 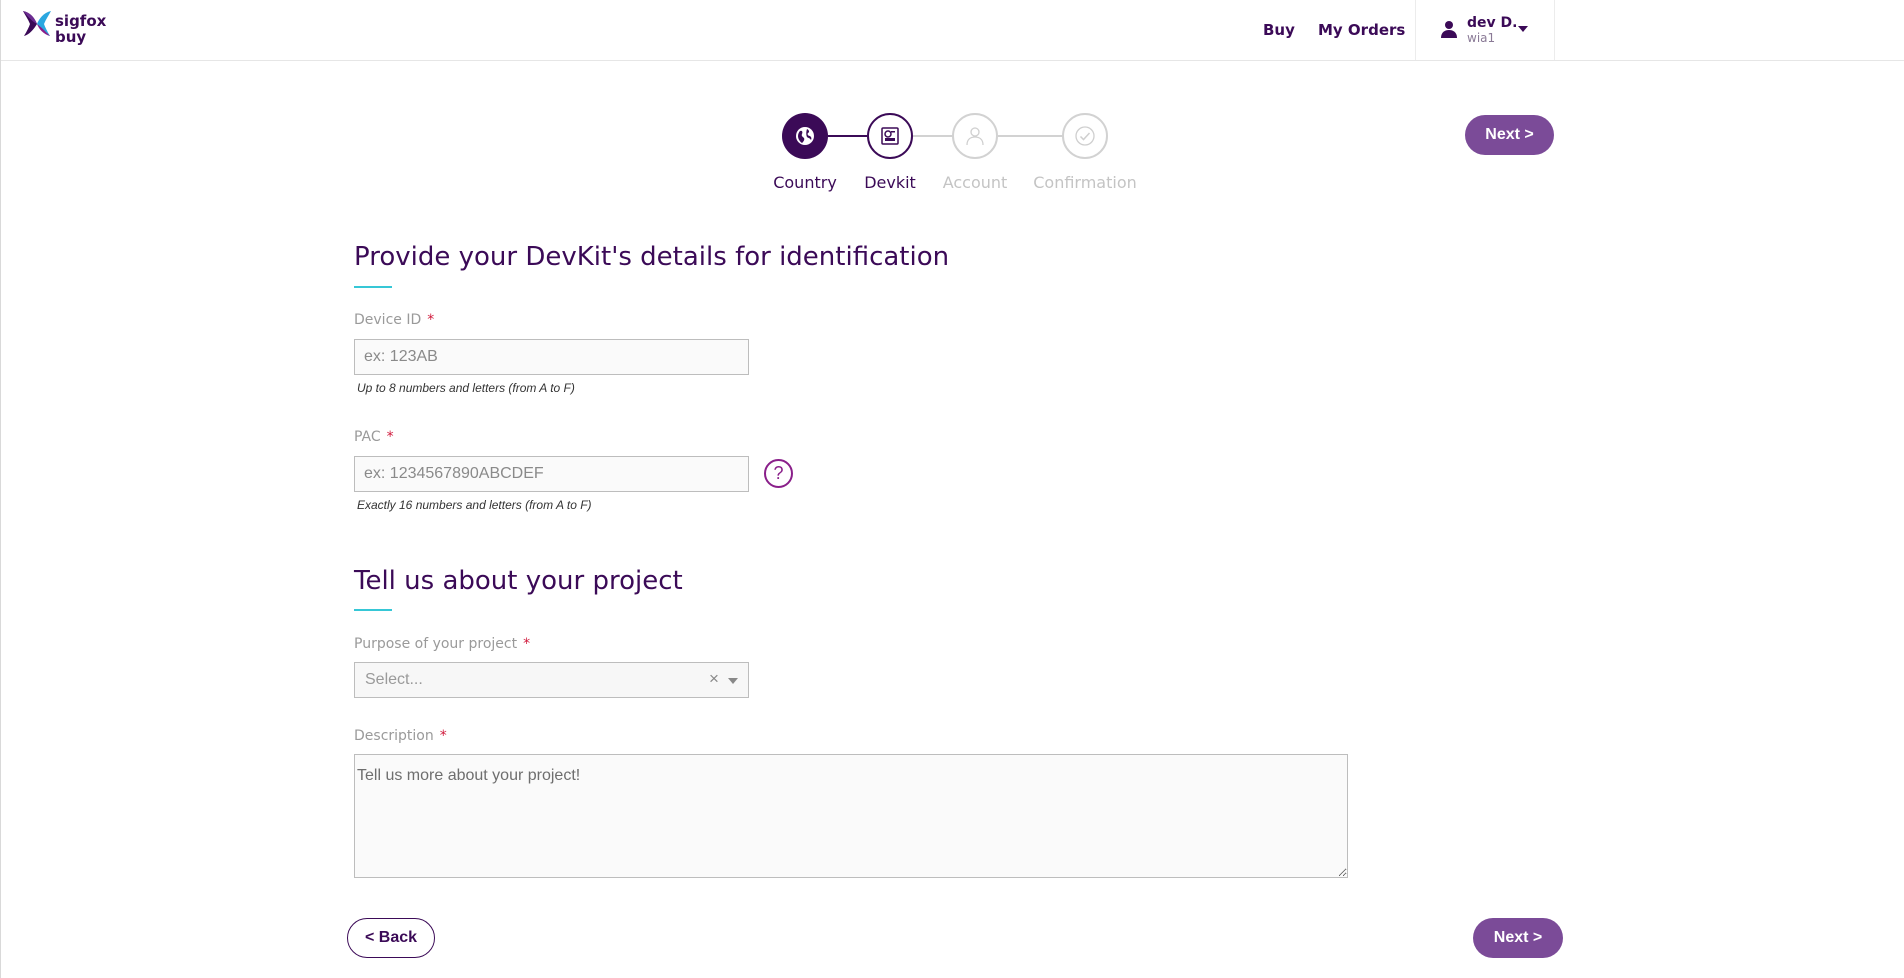 What do you see at coordinates (1509, 135) in the screenshot?
I see `next-button-top: Next >` at bounding box center [1509, 135].